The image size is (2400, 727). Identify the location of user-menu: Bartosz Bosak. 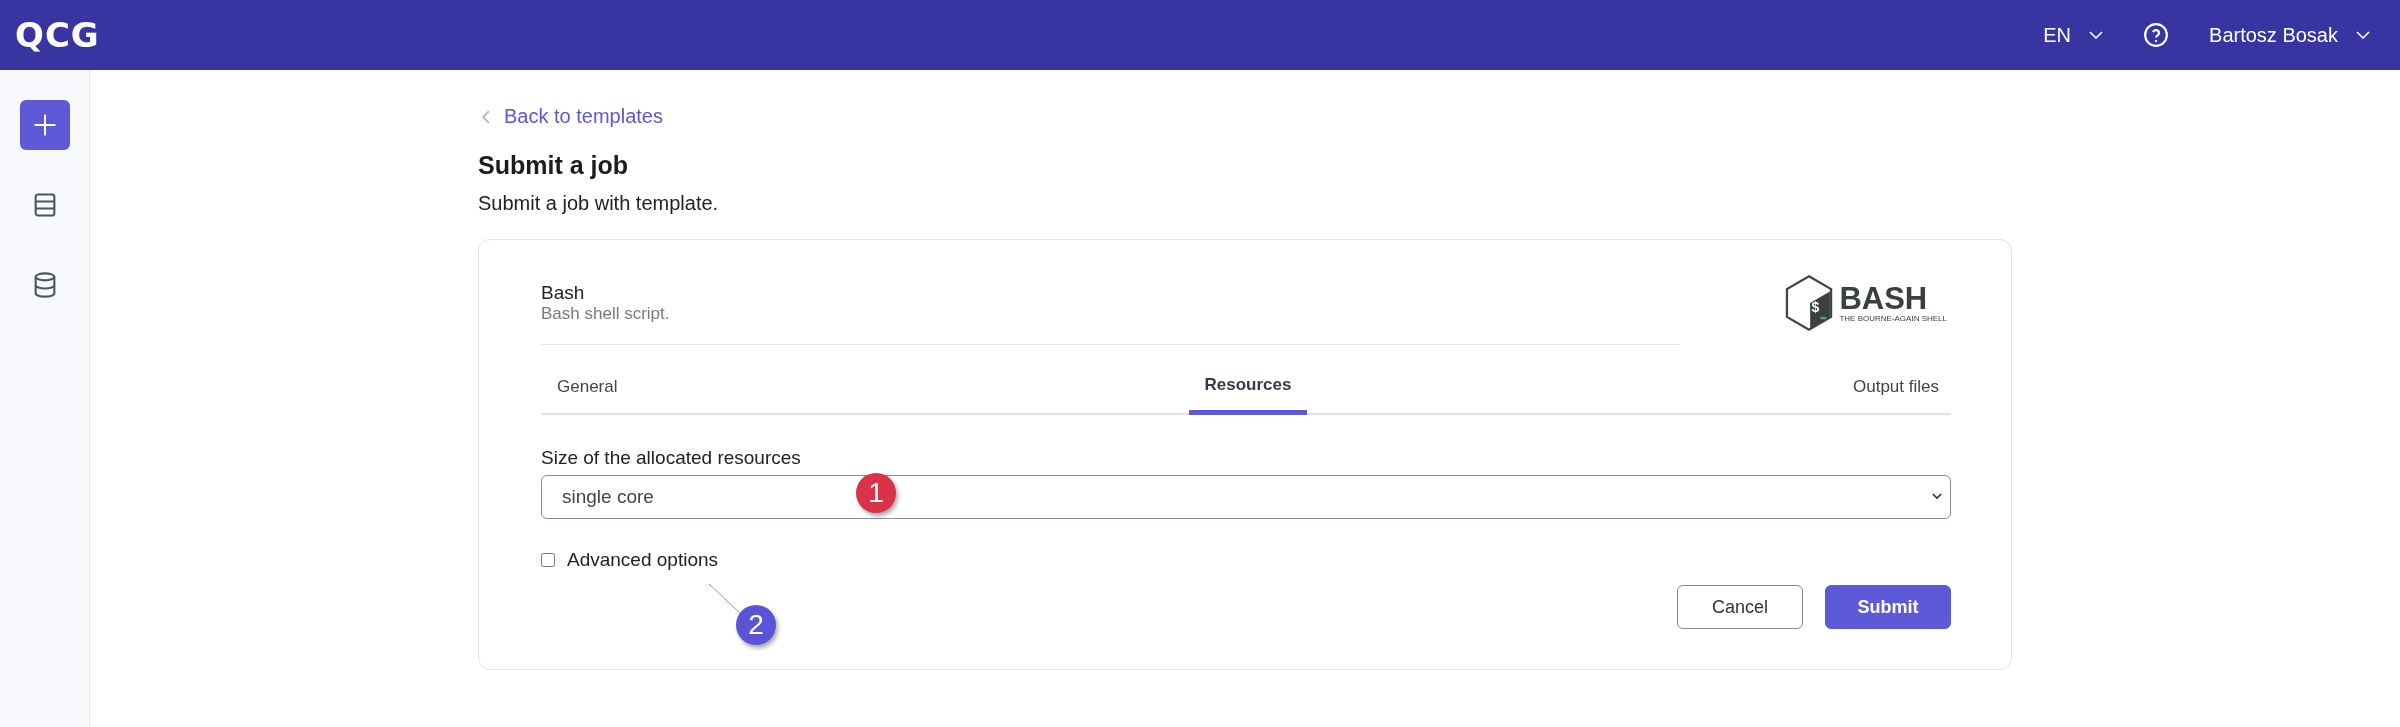
(2289, 35).